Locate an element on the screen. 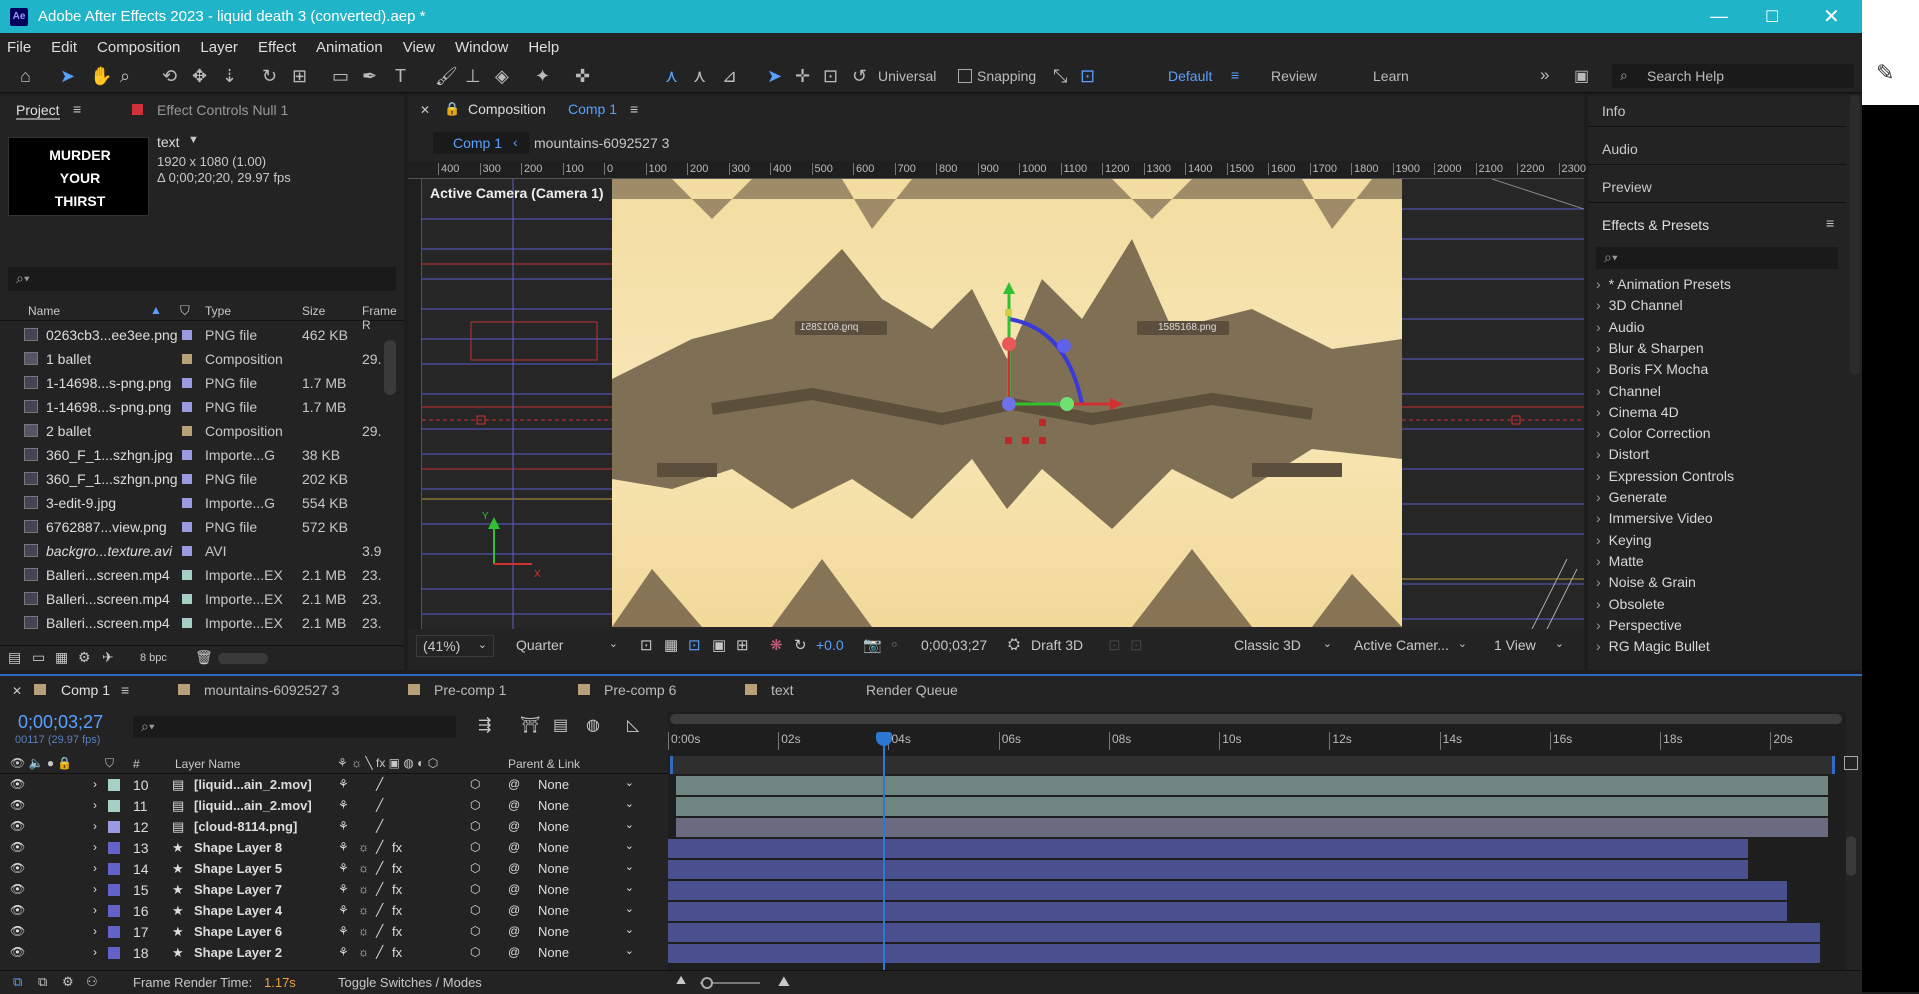 The height and width of the screenshot is (994, 1919). effect-category: Boris FX Mocha is located at coordinates (1652, 369).